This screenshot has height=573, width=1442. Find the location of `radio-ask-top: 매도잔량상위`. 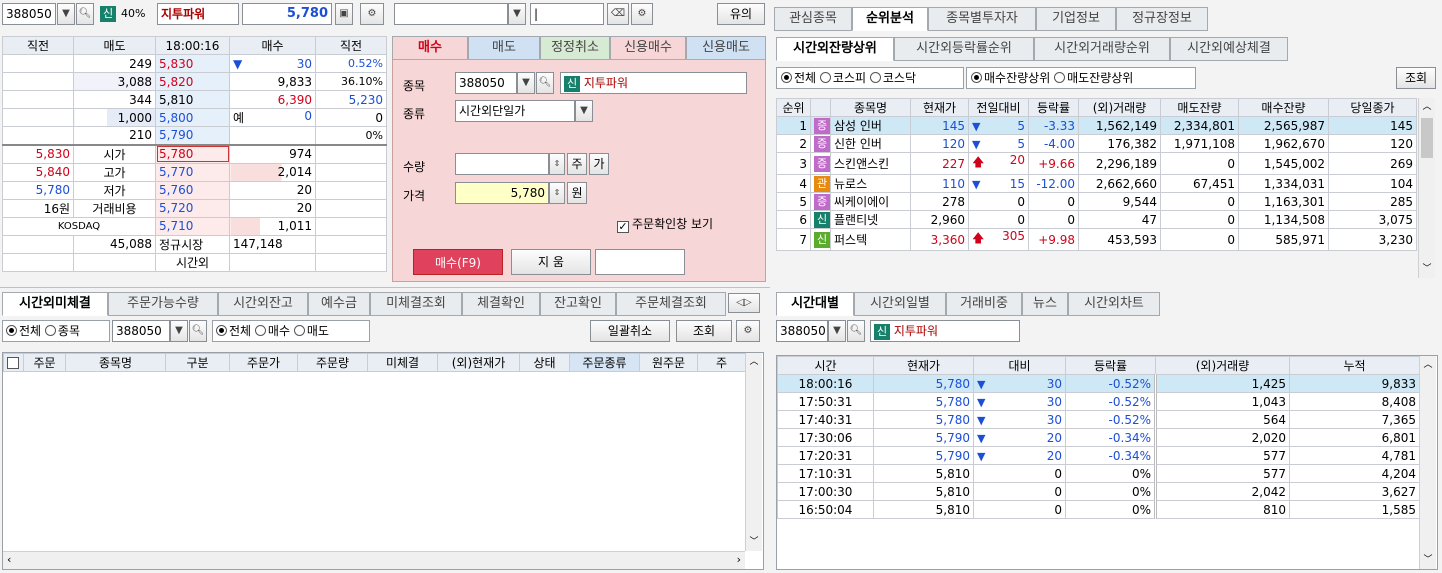

radio-ask-top: 매도잔량상위 is located at coordinates (1093, 78).